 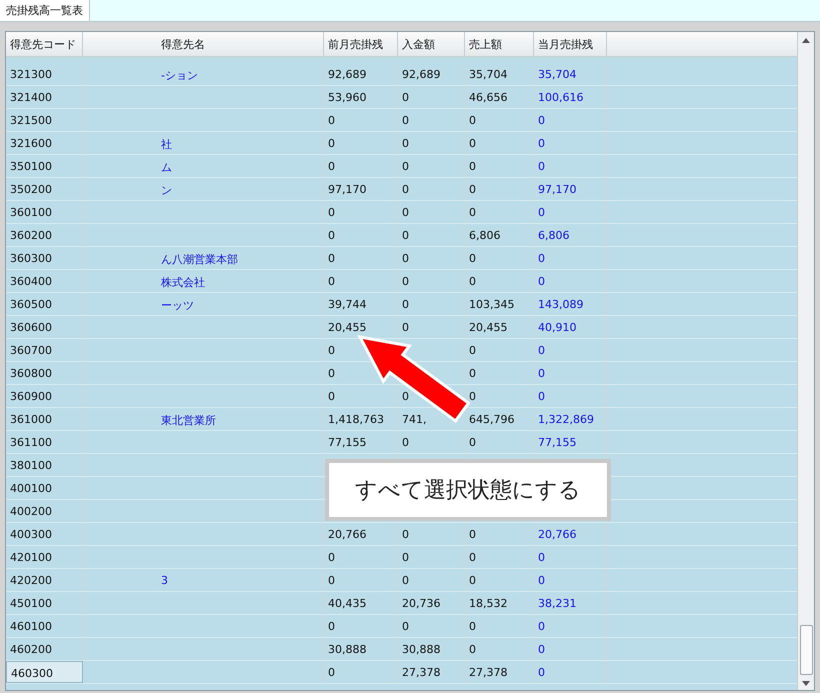 What do you see at coordinates (45, 10) in the screenshot?
I see `tab: 売掛残高一覧表` at bounding box center [45, 10].